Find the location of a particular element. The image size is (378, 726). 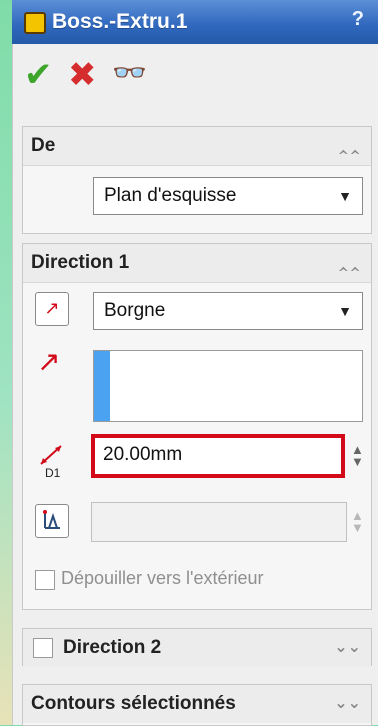

draft-angle-spinner: ▲ ▼ is located at coordinates (357, 522).